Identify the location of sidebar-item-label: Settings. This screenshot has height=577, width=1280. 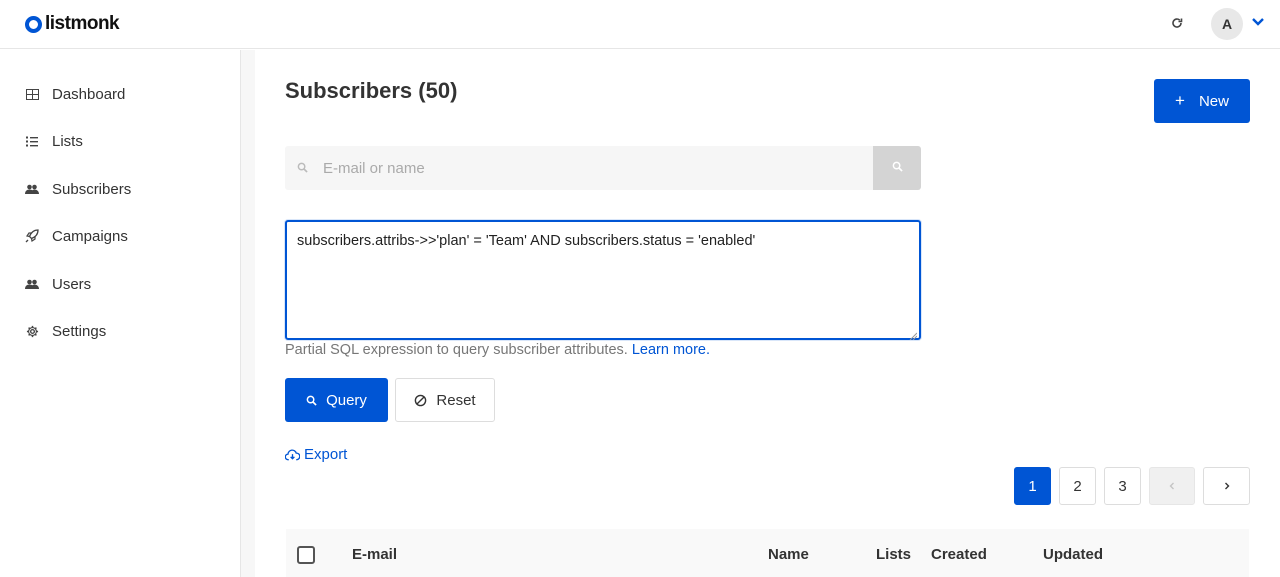
(79, 331).